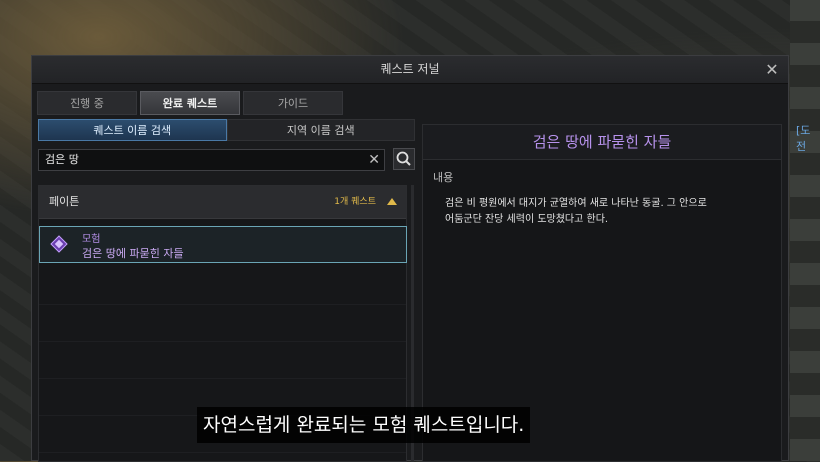 The height and width of the screenshot is (462, 820). What do you see at coordinates (443, 177) in the screenshot?
I see `description-section-label: 내용` at bounding box center [443, 177].